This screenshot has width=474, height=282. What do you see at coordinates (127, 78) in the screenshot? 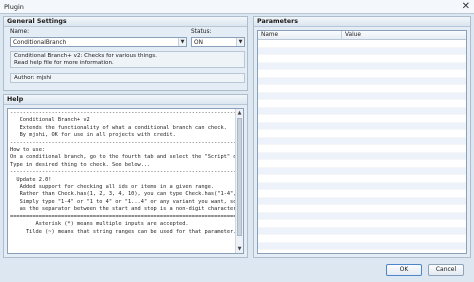
I see `plugin-author: Author: mjshi` at bounding box center [127, 78].